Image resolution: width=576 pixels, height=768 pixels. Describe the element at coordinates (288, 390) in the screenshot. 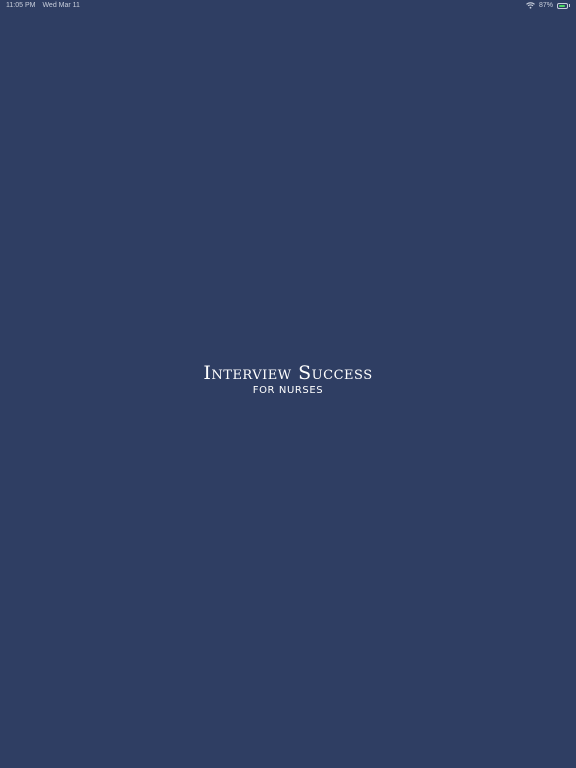

I see `app-subtitle: FOR NURSES` at that location.